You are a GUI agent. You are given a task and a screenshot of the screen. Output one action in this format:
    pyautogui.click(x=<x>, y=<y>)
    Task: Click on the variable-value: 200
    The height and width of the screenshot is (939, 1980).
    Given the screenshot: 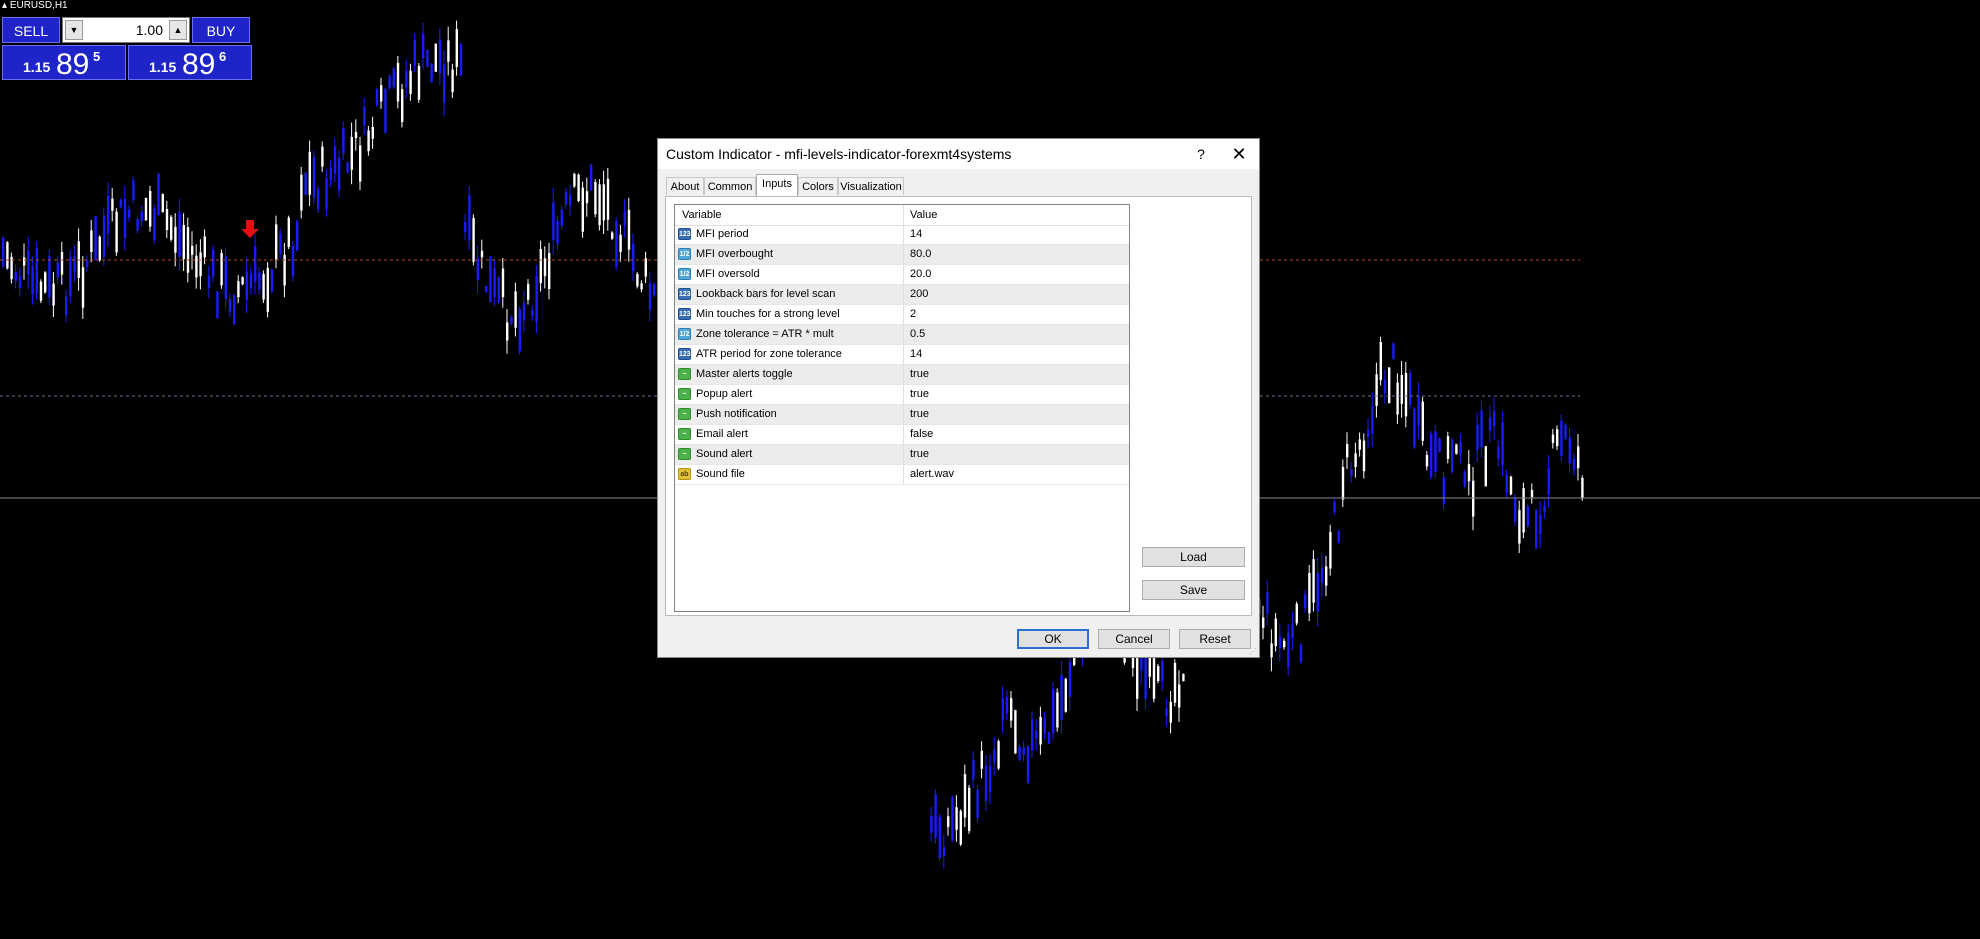 What is the action you would take?
    pyautogui.click(x=1016, y=294)
    